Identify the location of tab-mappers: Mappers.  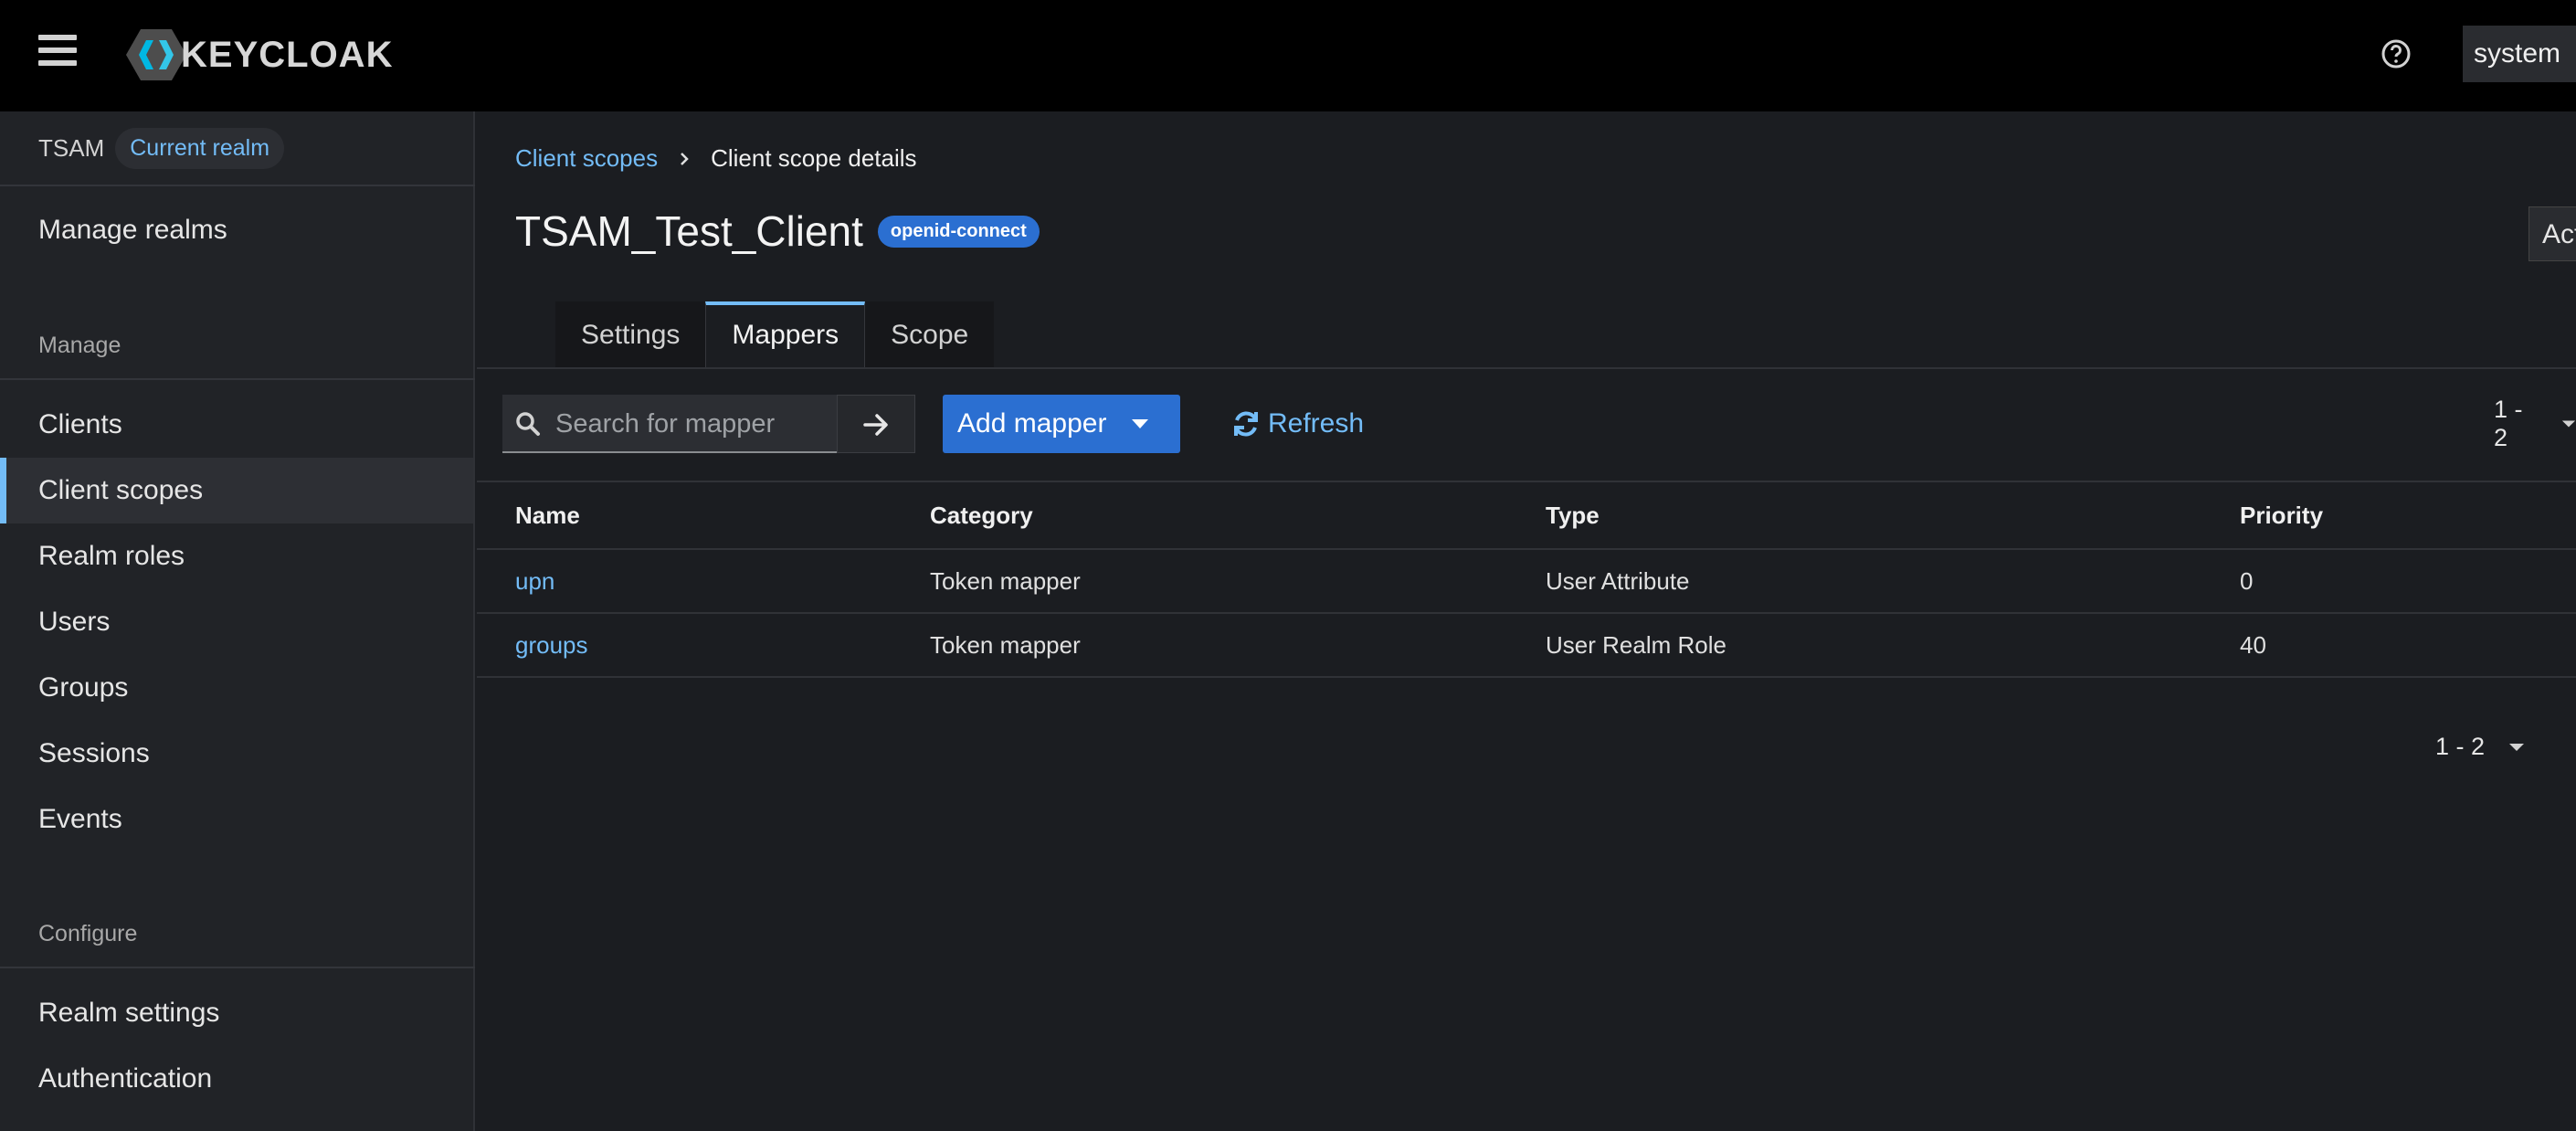
(785, 334).